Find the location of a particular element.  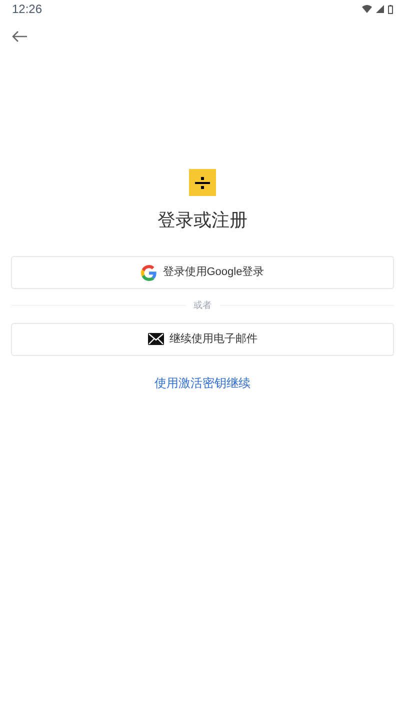

divider-label: 或者 is located at coordinates (203, 305).